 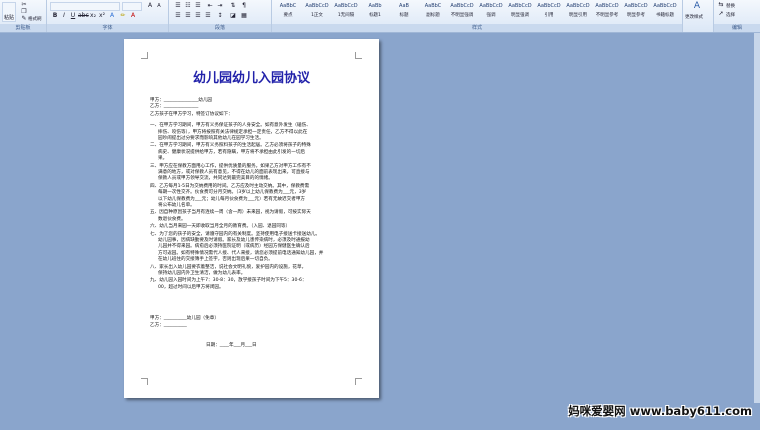 What do you see at coordinates (757, 218) in the screenshot?
I see `vertical-scrollbar` at bounding box center [757, 218].